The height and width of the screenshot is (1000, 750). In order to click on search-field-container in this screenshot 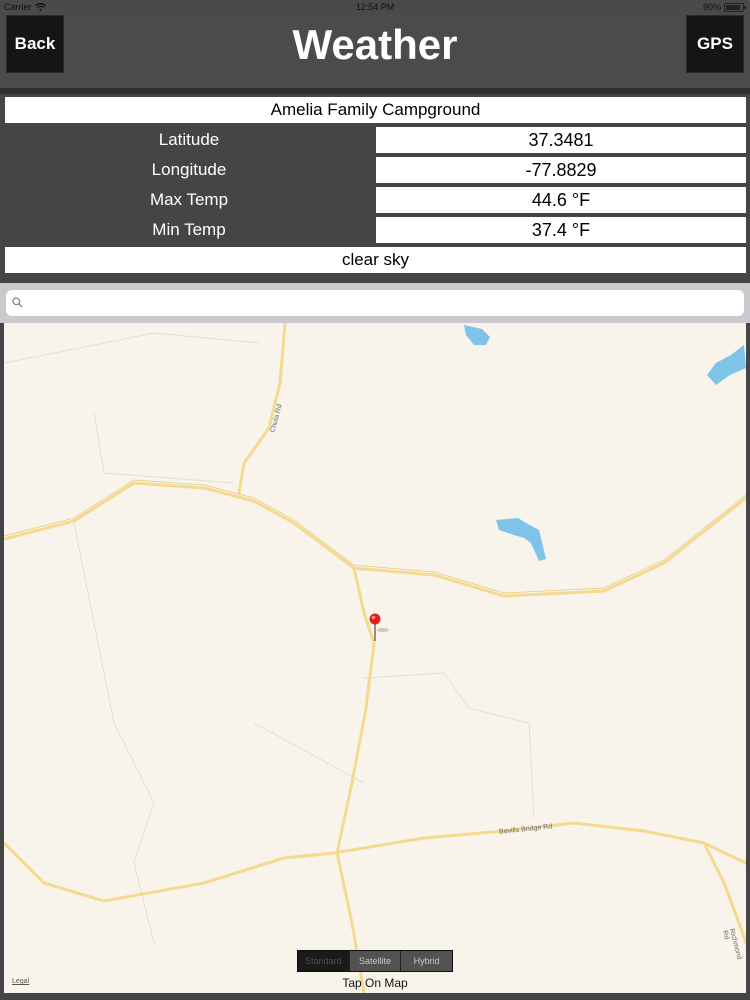, I will do `click(375, 303)`.